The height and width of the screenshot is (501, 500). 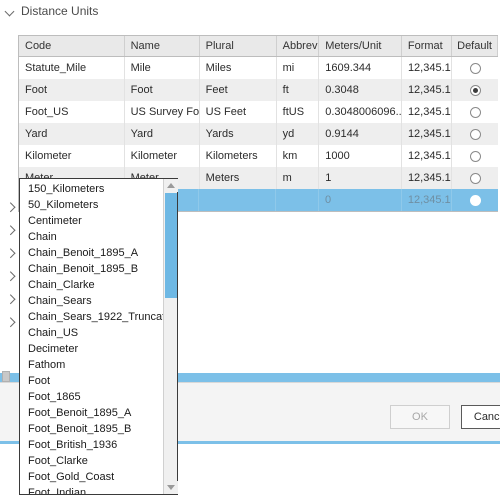 What do you see at coordinates (360, 178) in the screenshot?
I see `cell-meters-per-unit: 1` at bounding box center [360, 178].